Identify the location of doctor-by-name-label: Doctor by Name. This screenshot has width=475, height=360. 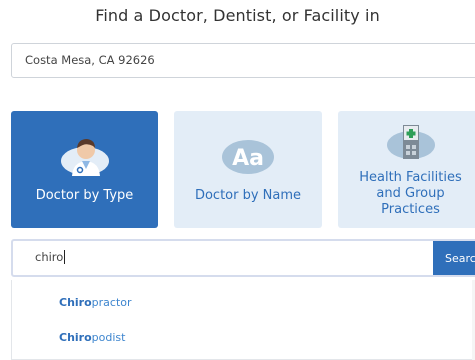
(248, 195).